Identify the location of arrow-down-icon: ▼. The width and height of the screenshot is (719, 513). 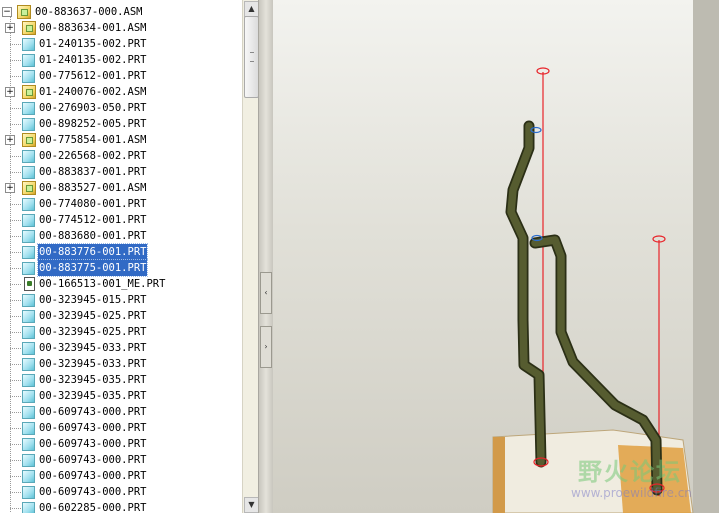
(251, 505).